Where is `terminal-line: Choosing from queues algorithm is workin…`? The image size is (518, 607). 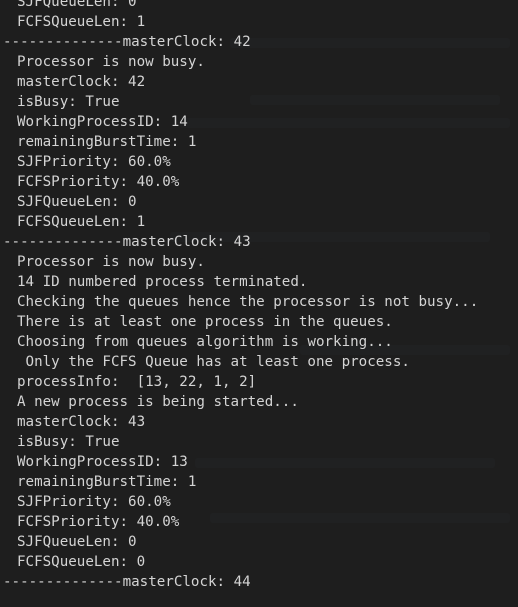
terminal-line: Choosing from queues algorithm is workin… is located at coordinates (205, 342).